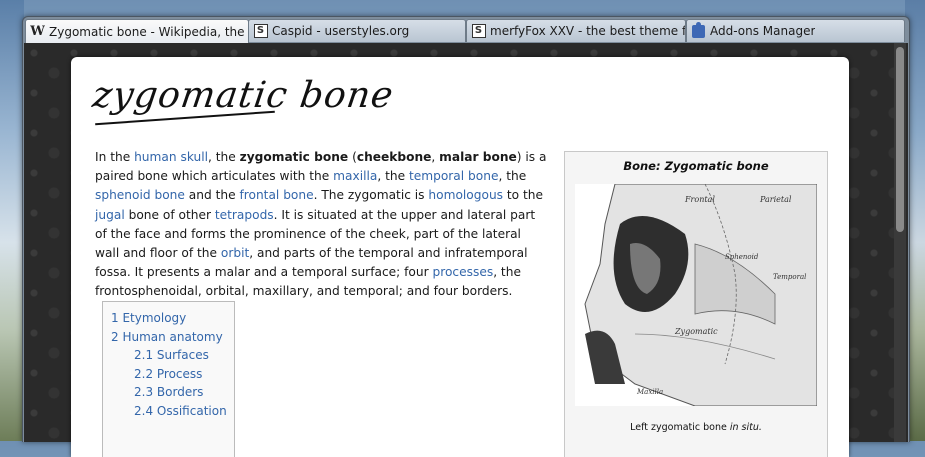 The width and height of the screenshot is (925, 457). I want to click on label-maxilla: Maxilla, so click(649, 392).